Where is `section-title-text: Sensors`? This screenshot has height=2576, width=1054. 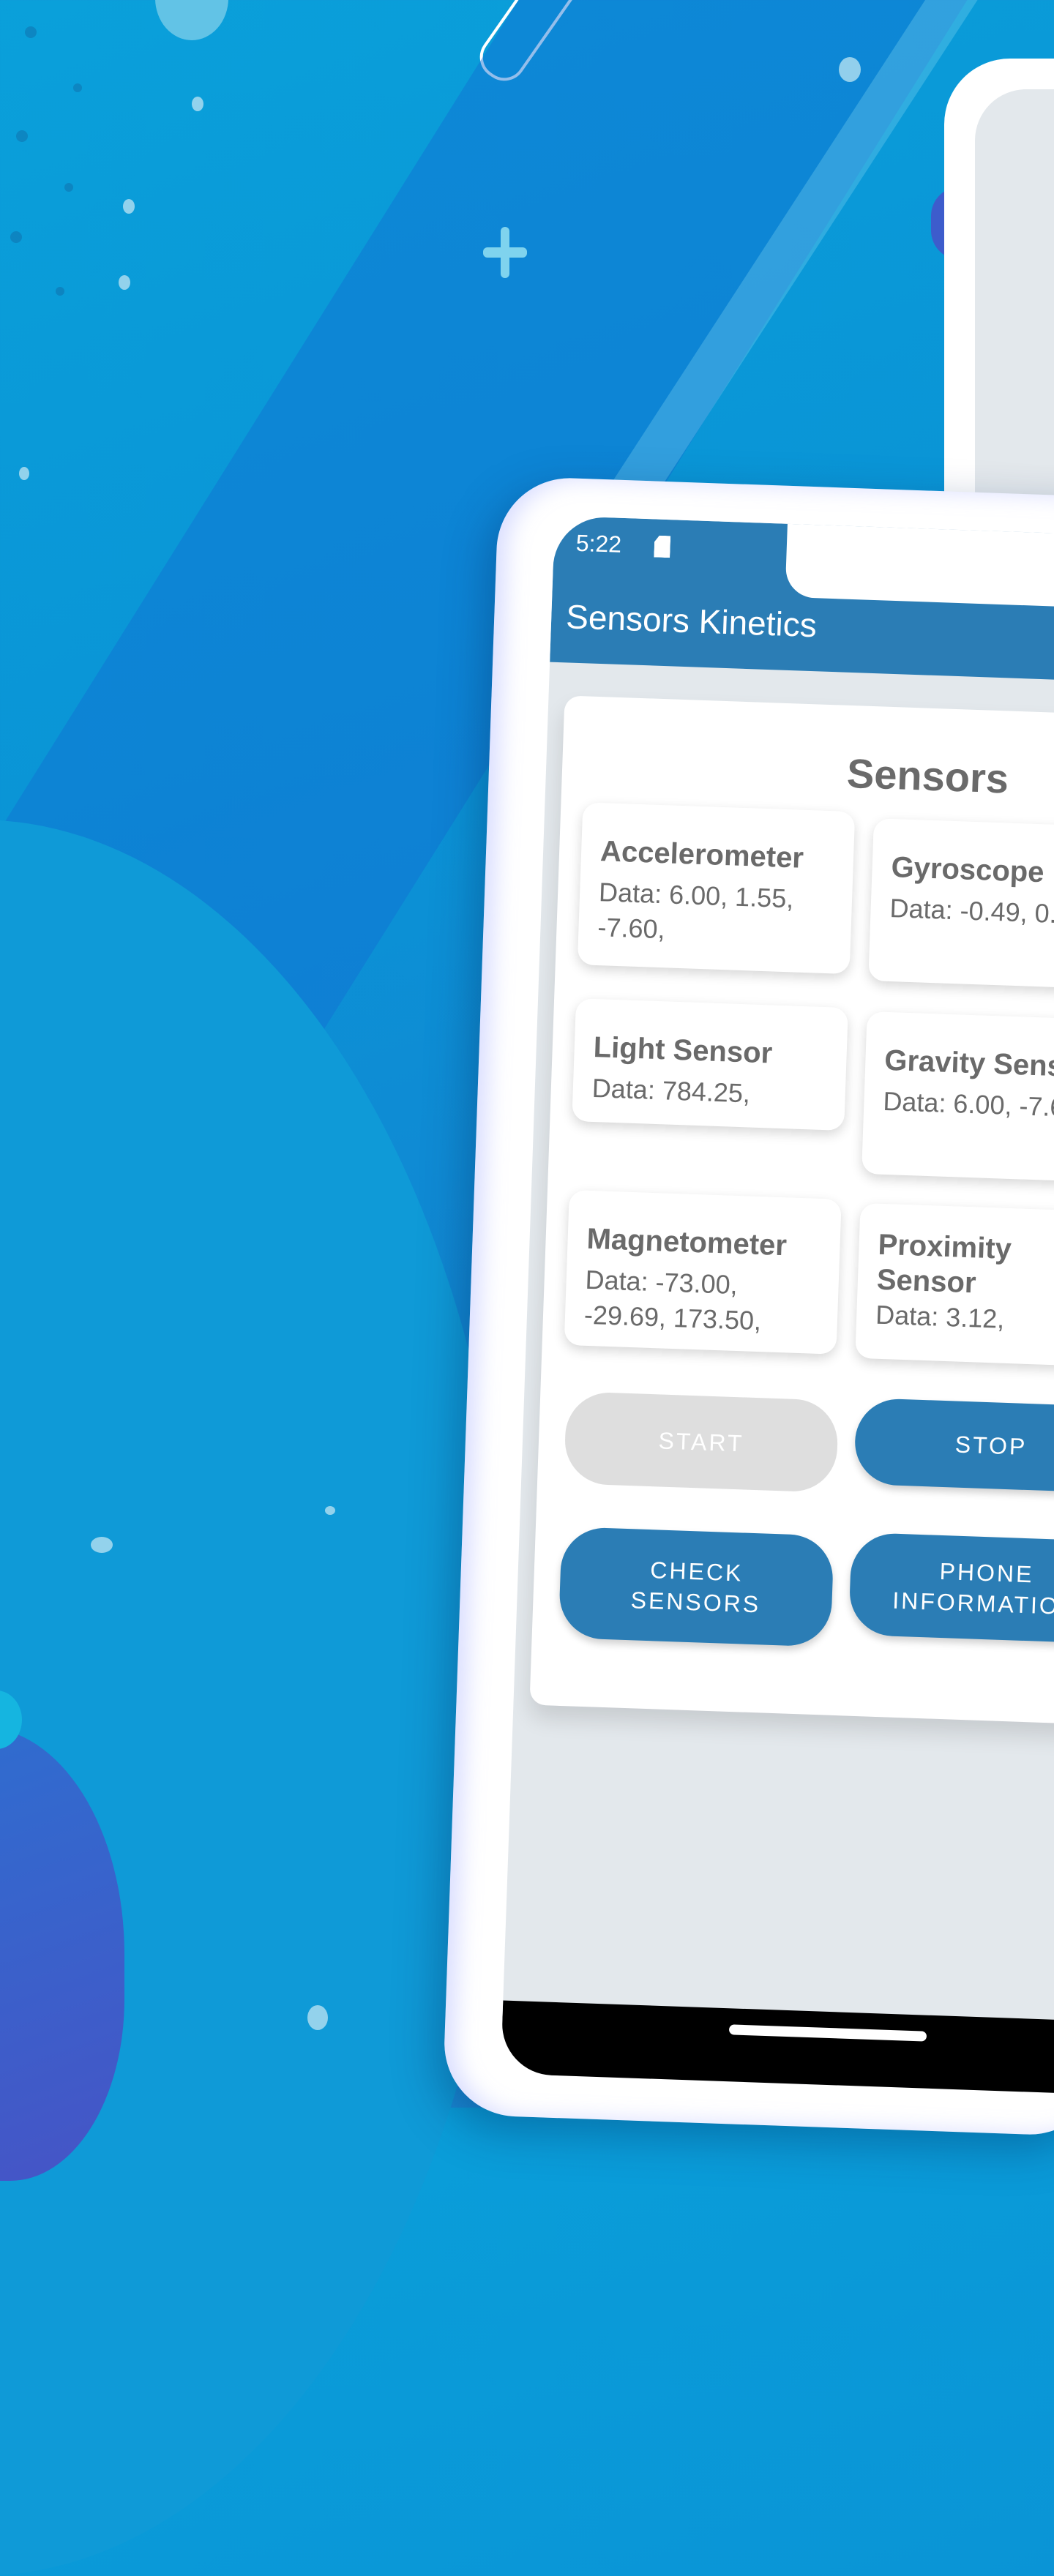 section-title-text: Sensors is located at coordinates (928, 775).